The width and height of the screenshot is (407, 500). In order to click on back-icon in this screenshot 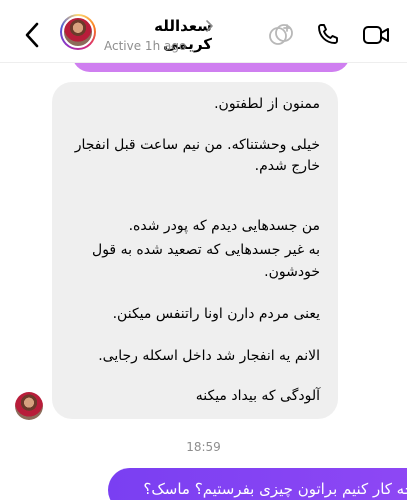, I will do `click(33, 35)`.